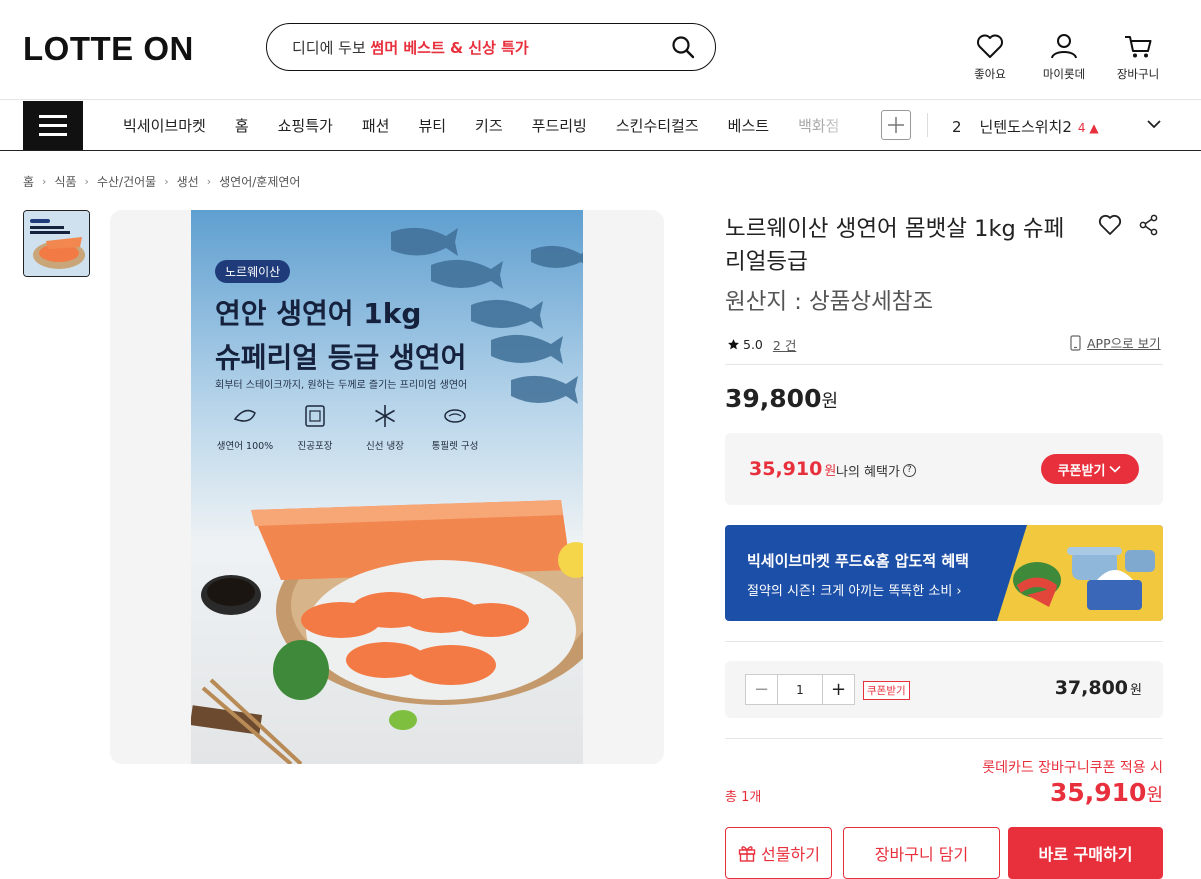 The height and width of the screenshot is (879, 1201). I want to click on trending-change: 4 ▲, so click(1088, 128).